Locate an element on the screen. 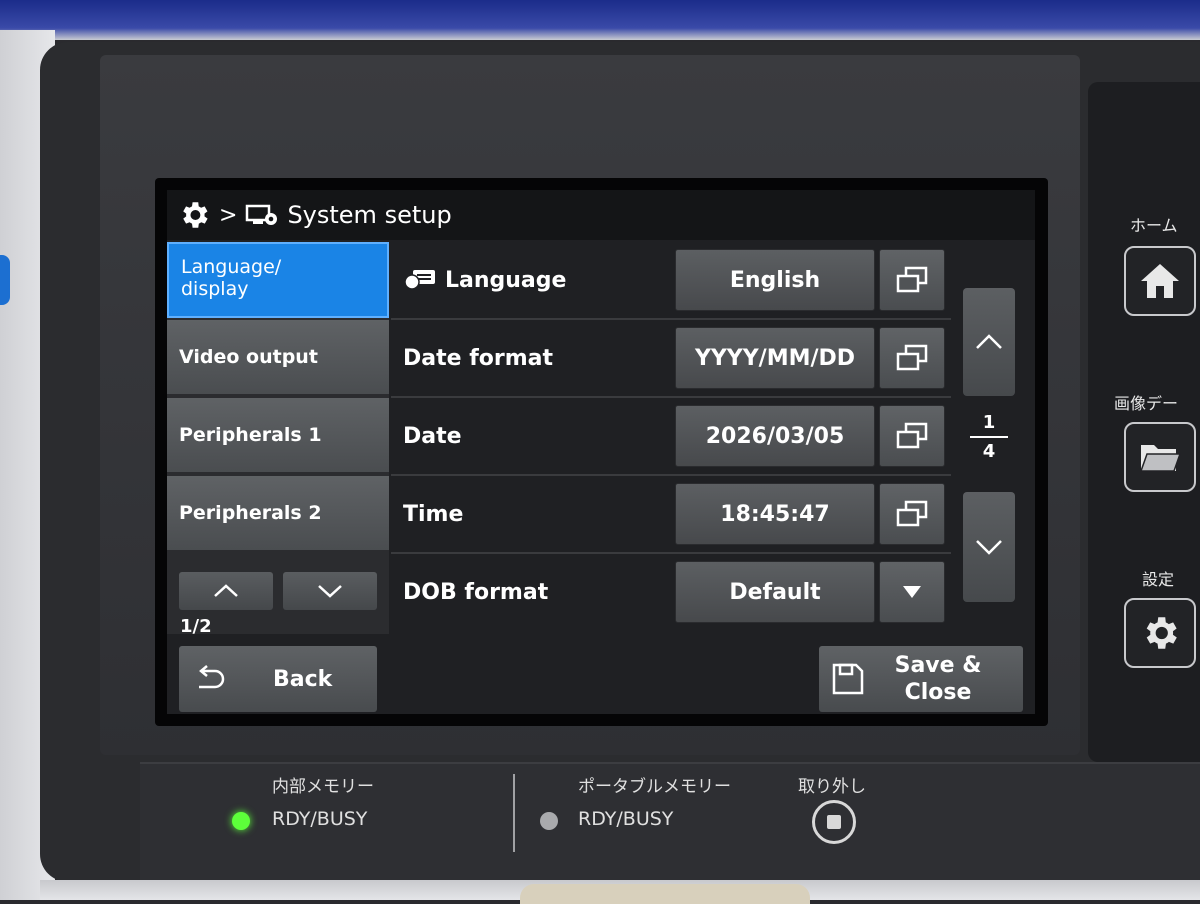  date-popup-button is located at coordinates (912, 436).